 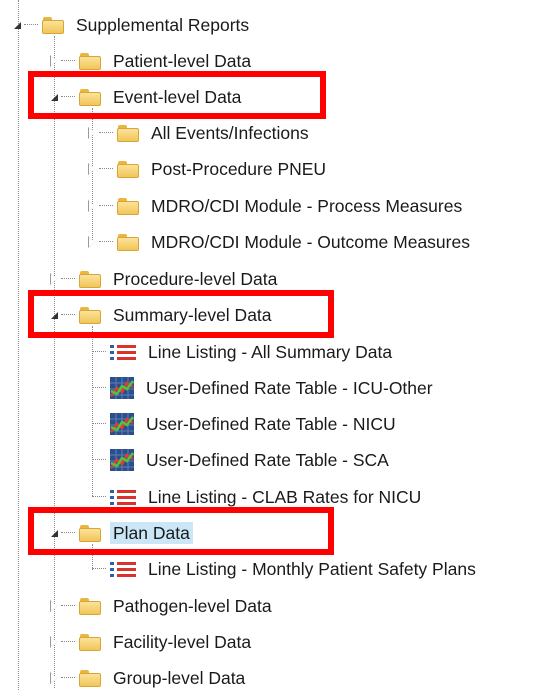 What do you see at coordinates (230, 133) in the screenshot?
I see `tree-node-label: All Events/Infections` at bounding box center [230, 133].